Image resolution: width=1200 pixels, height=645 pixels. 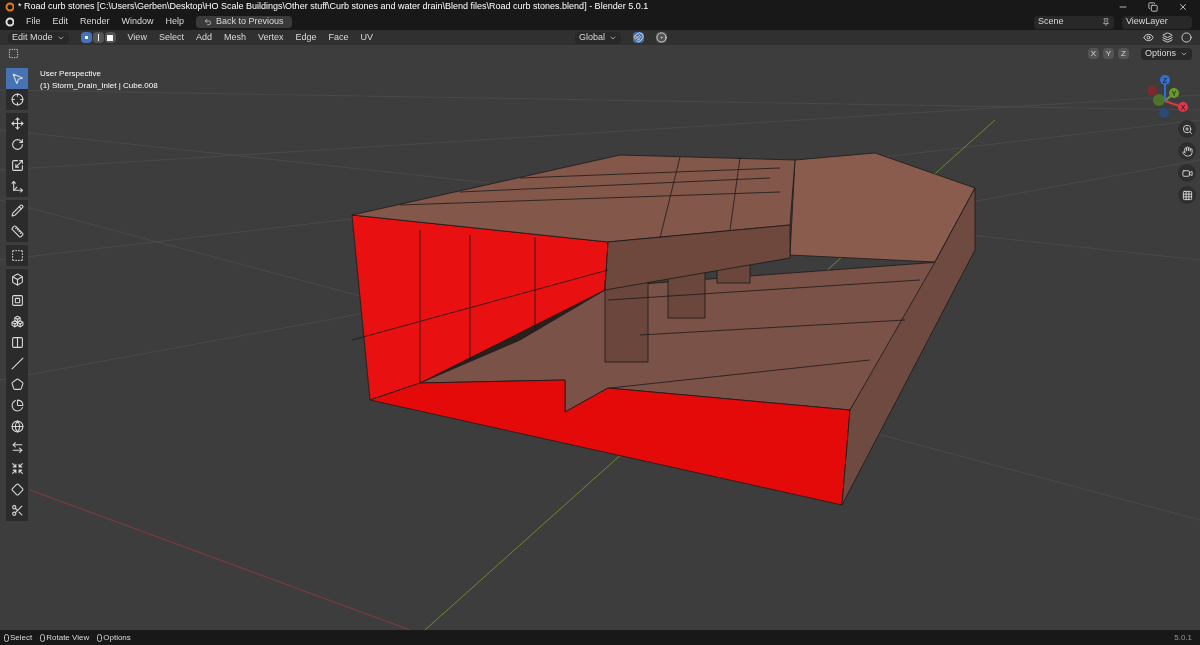 I want to click on polygon-icon, so click(x=17, y=384).